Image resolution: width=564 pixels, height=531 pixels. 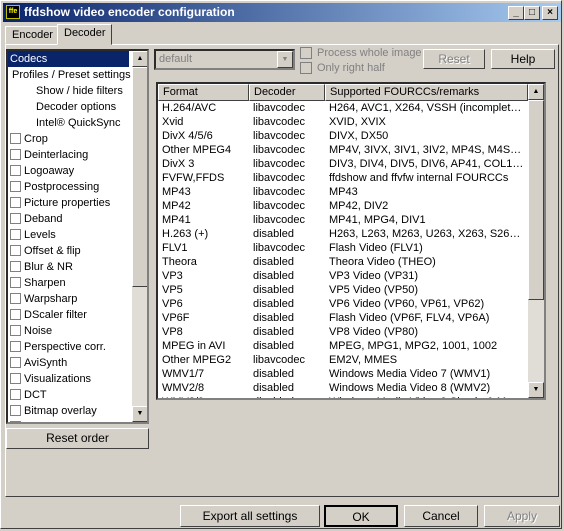 I want to click on cell-fourccs: Flash Video (VP6F, FLV4, VP6A), so click(x=409, y=318).